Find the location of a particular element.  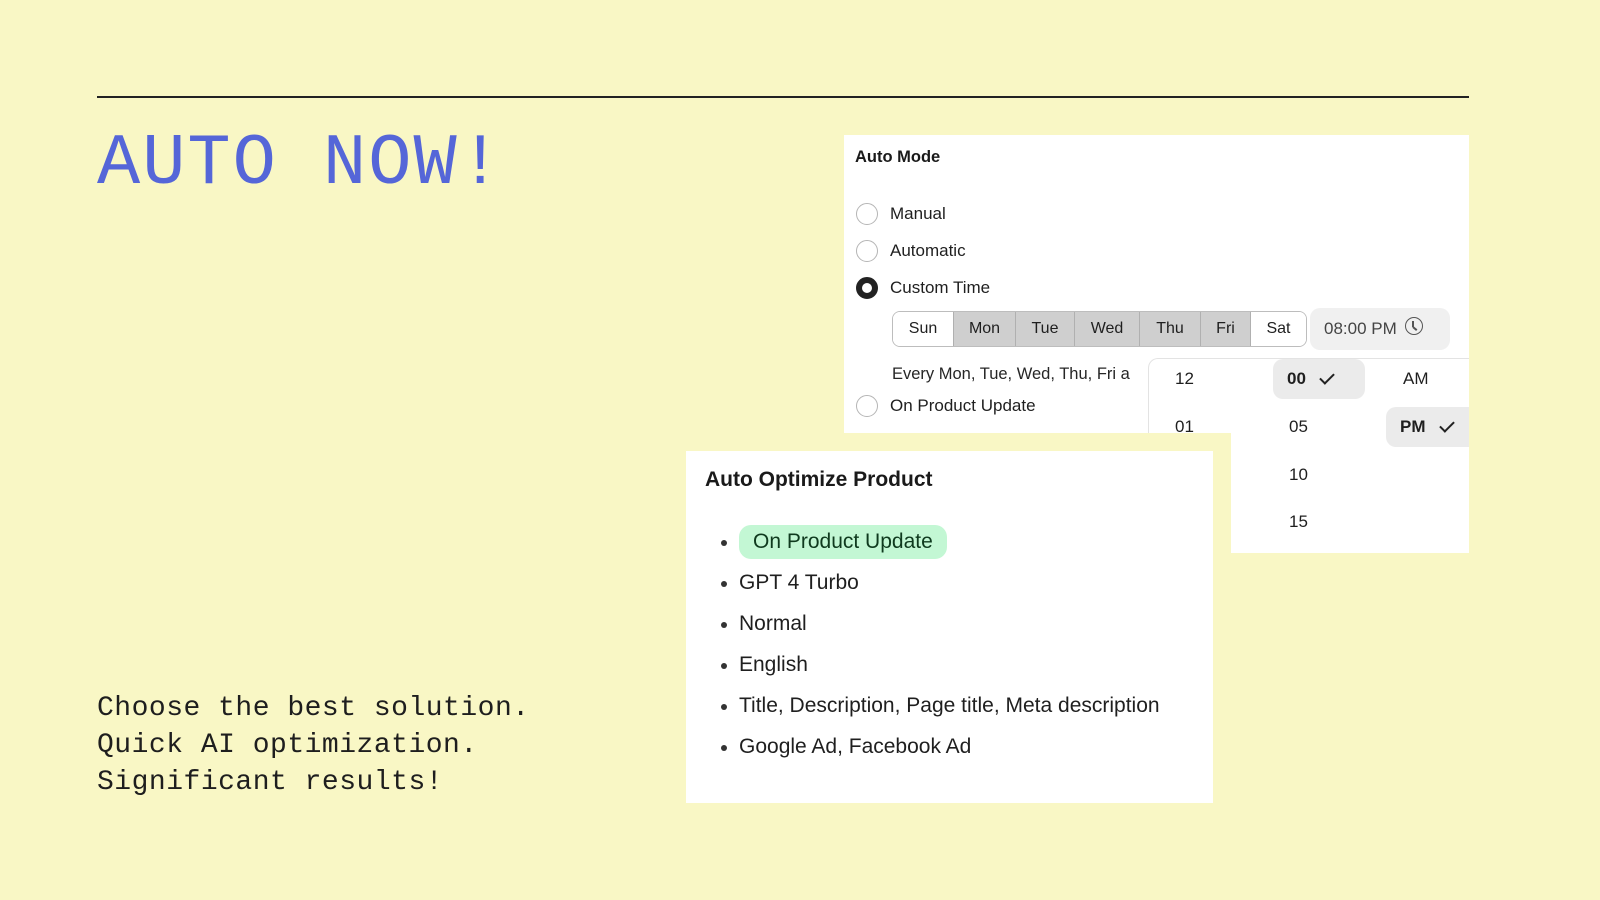

radio-automatic: Automatic is located at coordinates (911, 251).